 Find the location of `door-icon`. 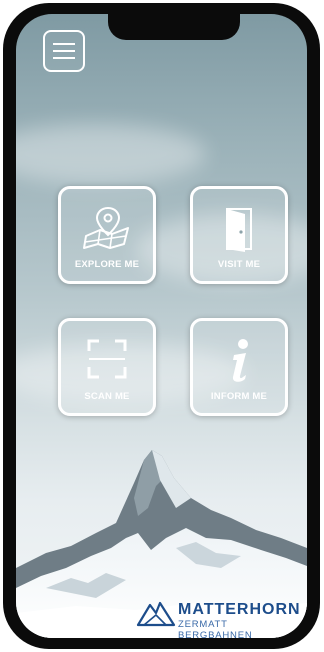

door-icon is located at coordinates (239, 231).